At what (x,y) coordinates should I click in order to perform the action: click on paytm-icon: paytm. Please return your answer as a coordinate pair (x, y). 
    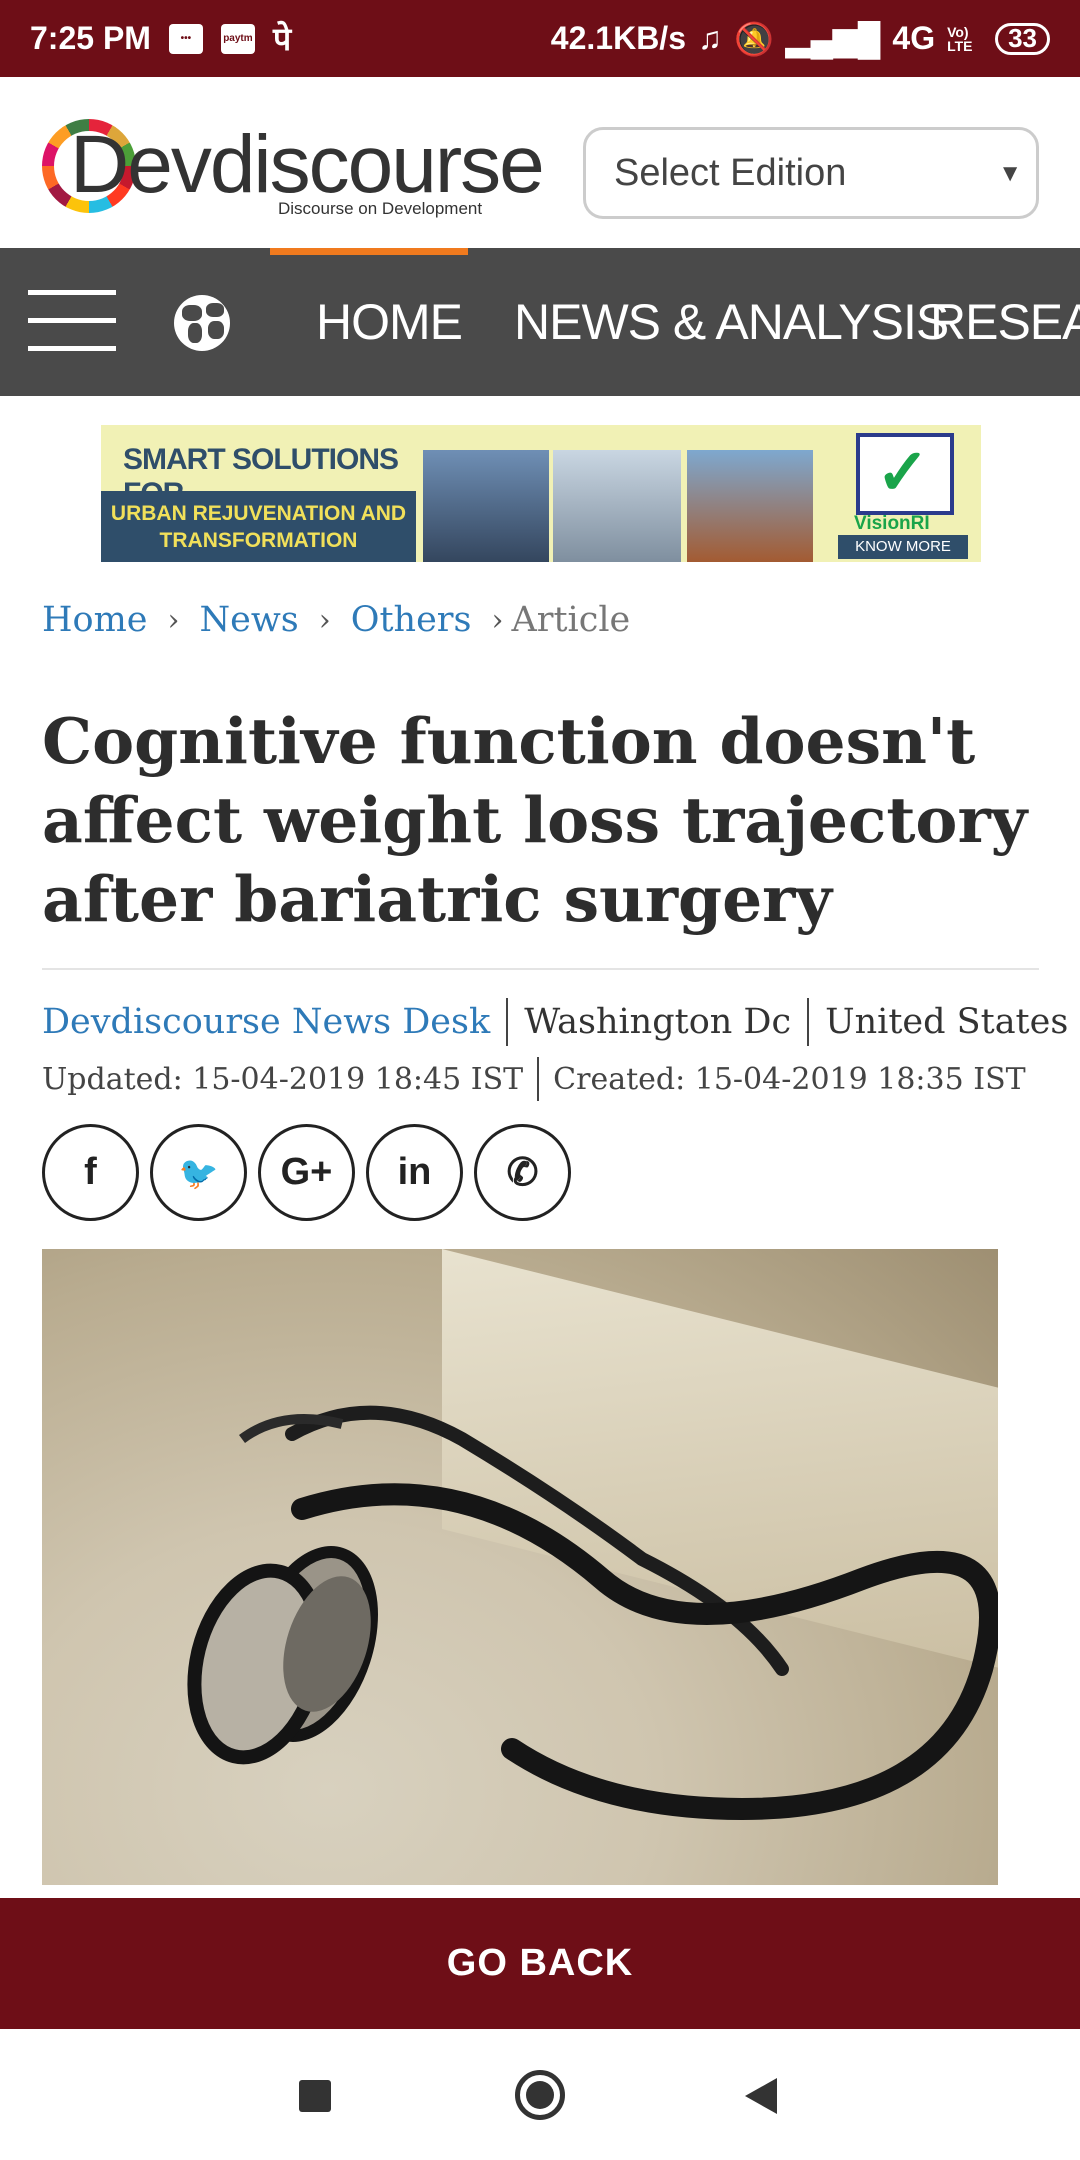
    Looking at the image, I should click on (237, 38).